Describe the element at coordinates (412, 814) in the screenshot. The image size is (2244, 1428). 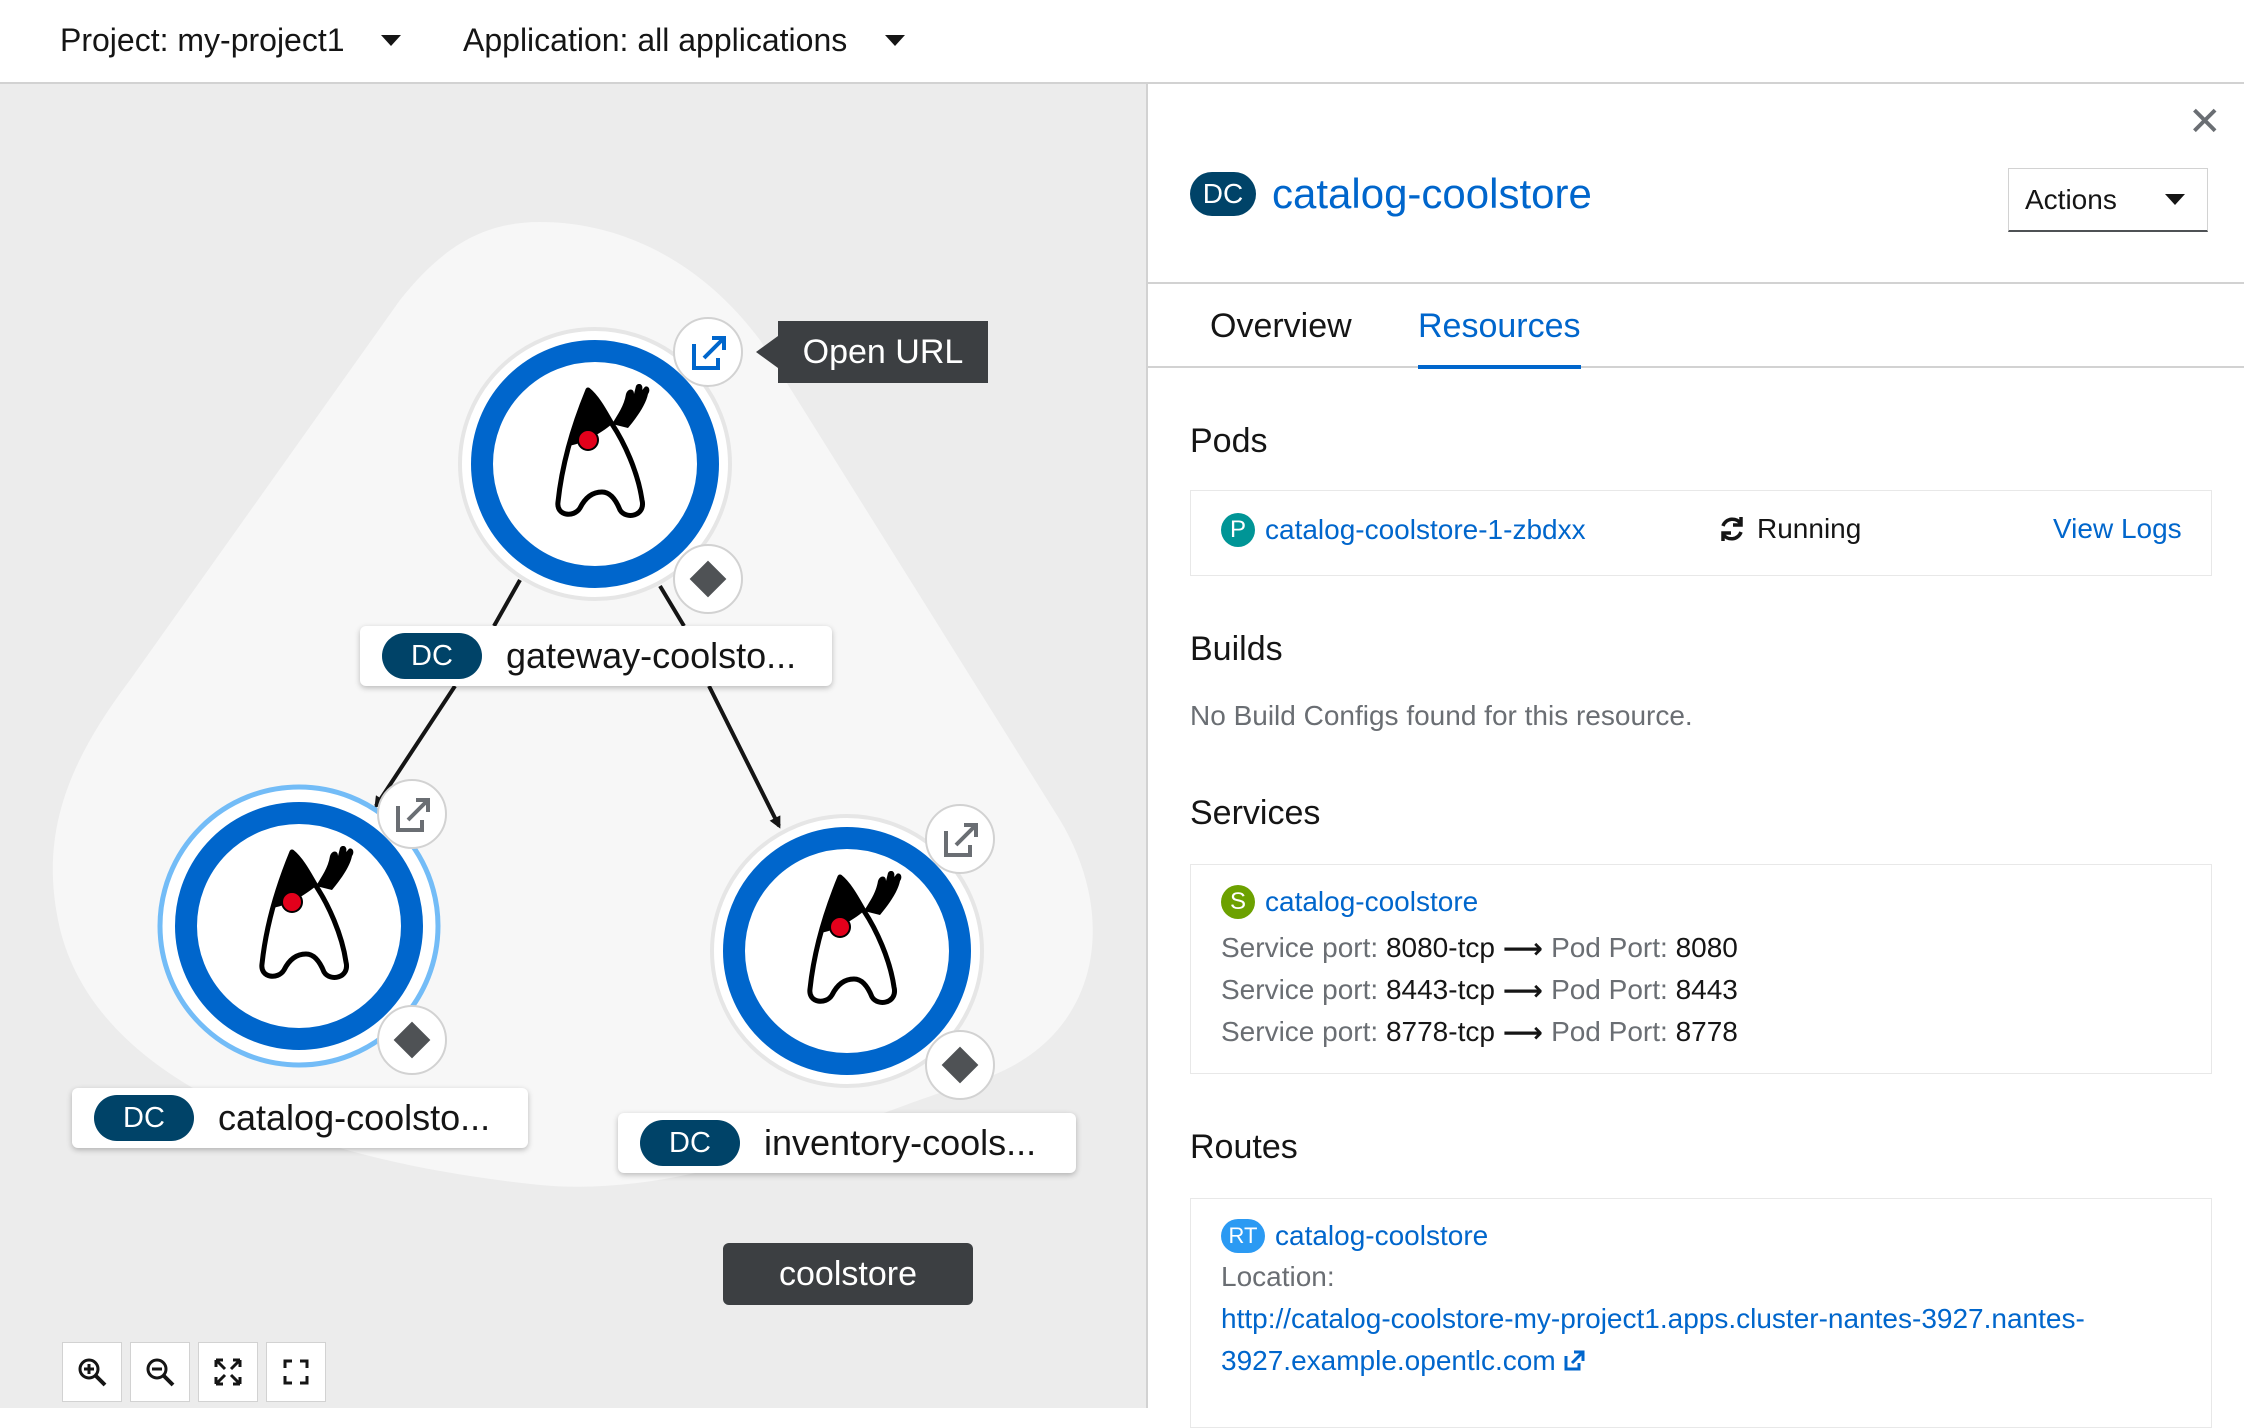
I see `edit-decorator-catalog` at that location.